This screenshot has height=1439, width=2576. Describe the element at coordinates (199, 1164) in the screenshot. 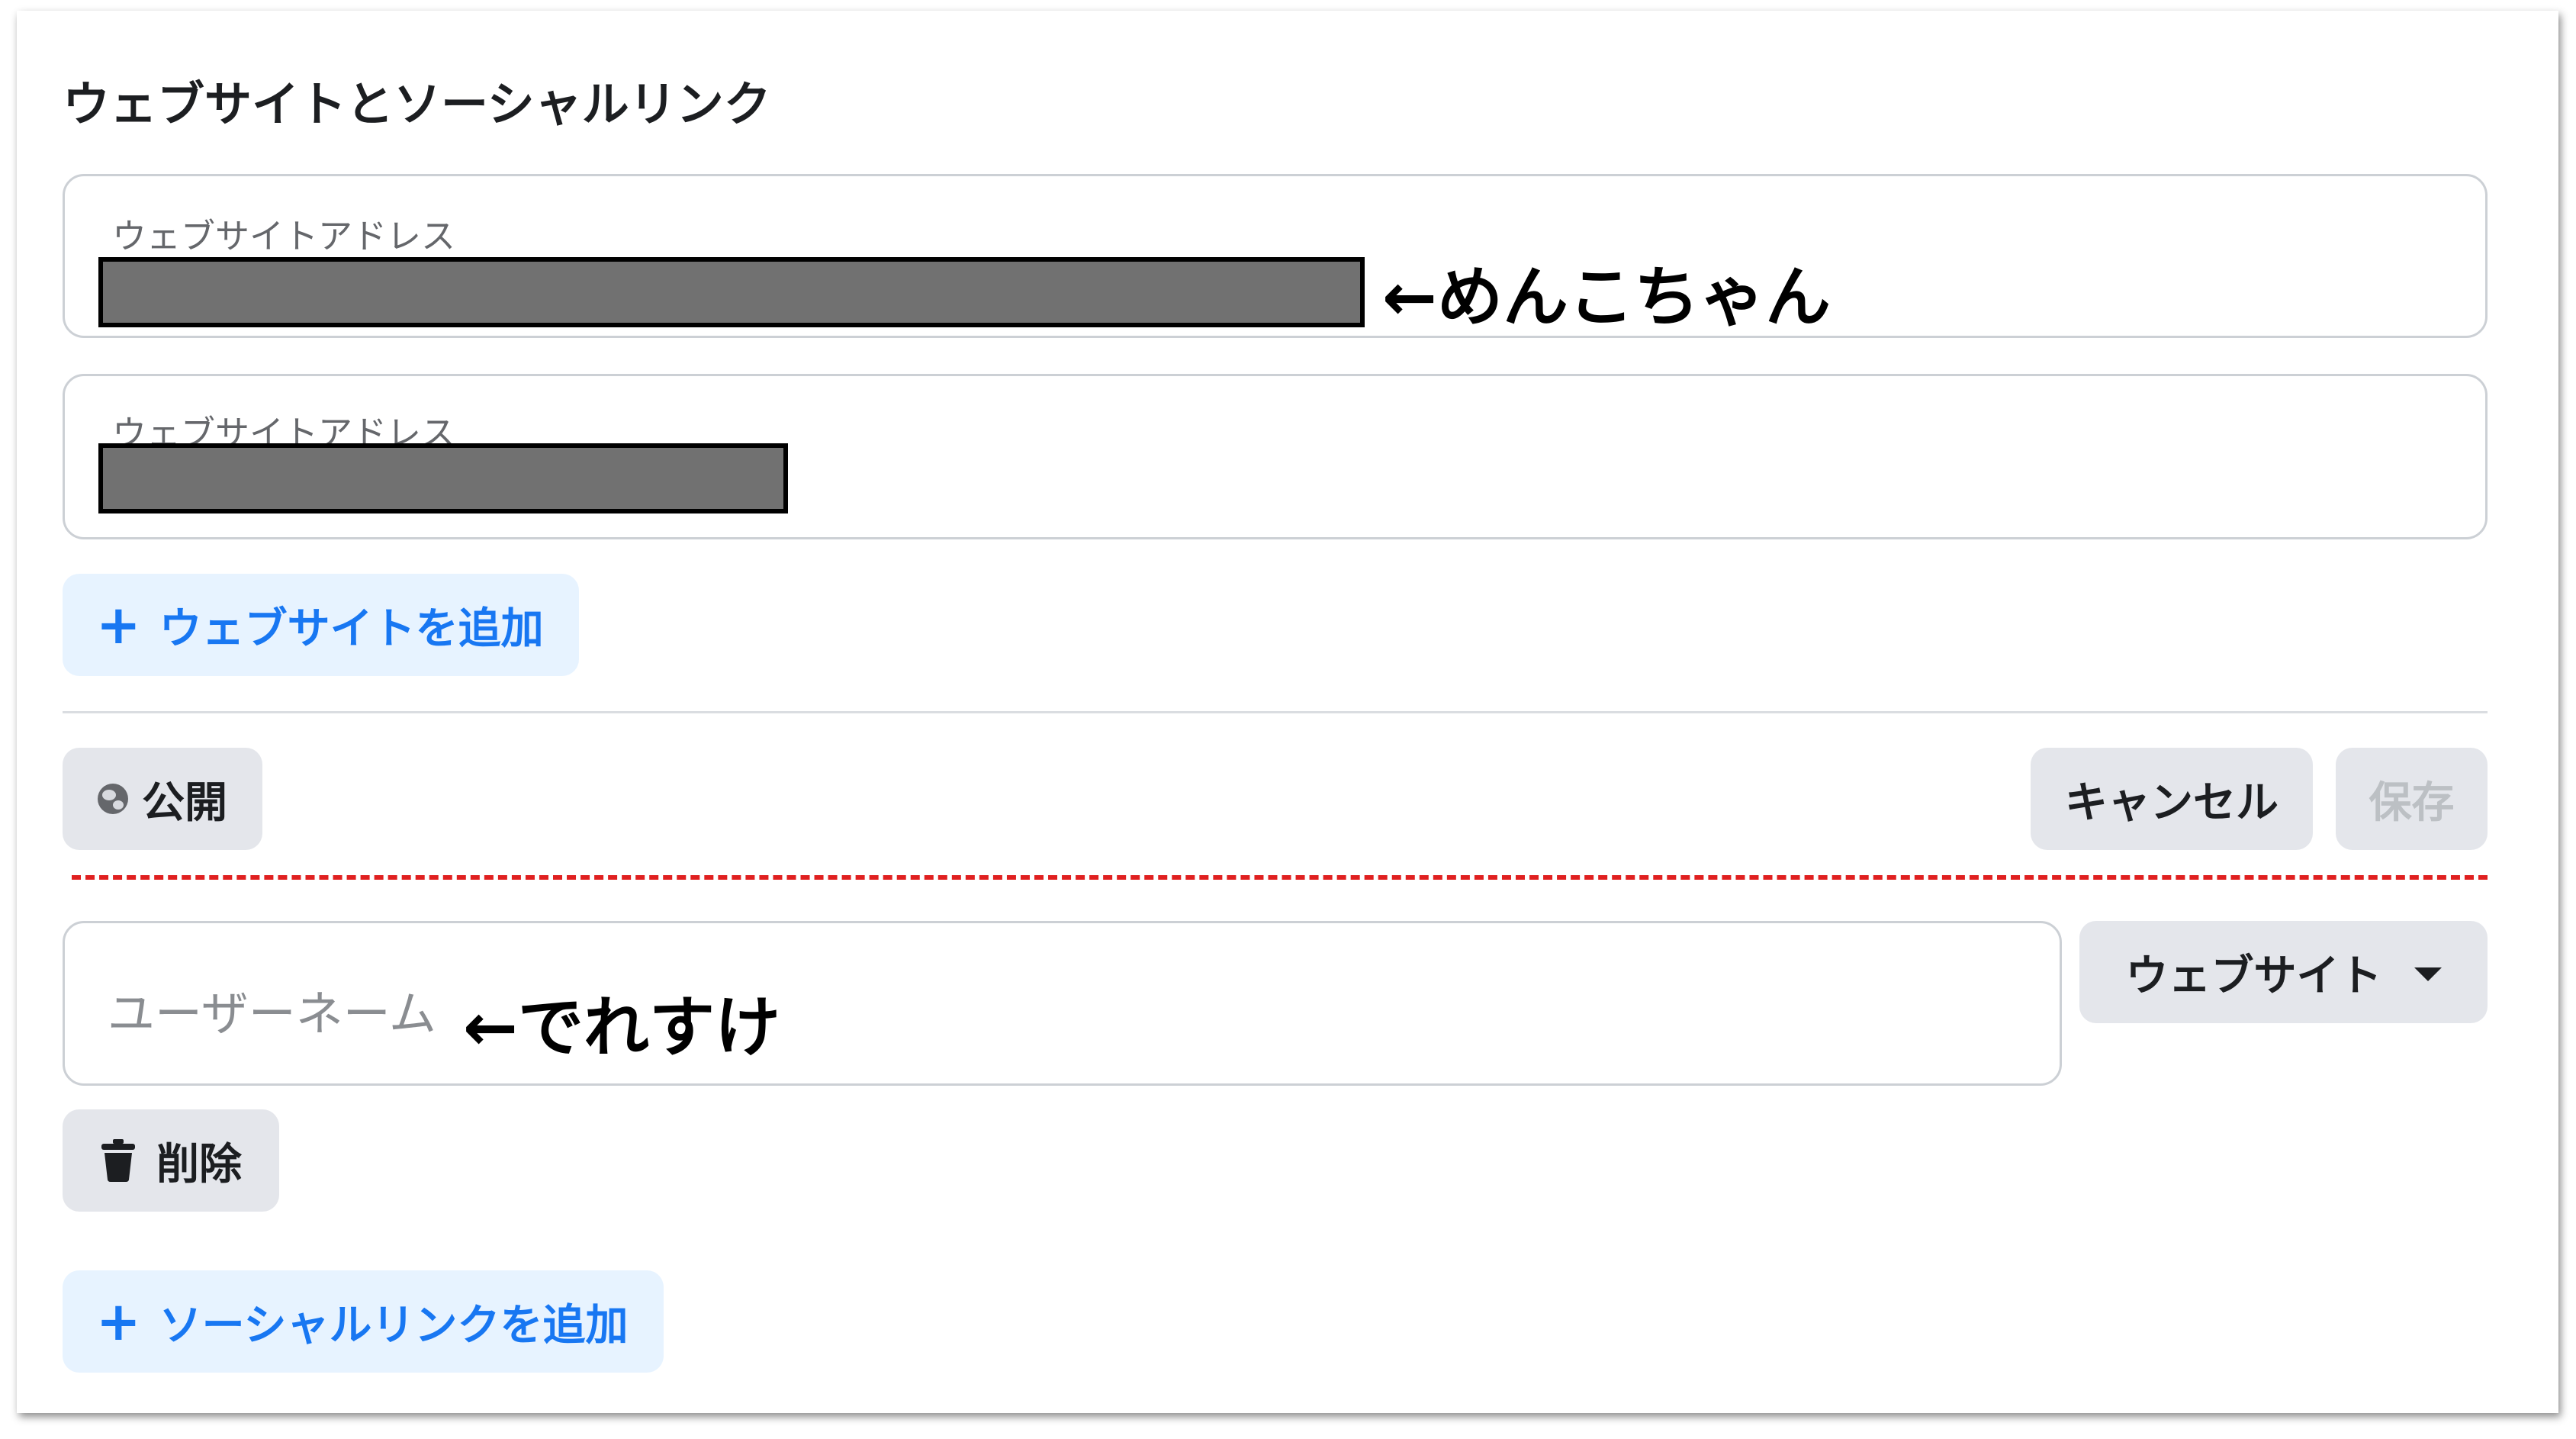

I see `delete-label: 削除` at that location.